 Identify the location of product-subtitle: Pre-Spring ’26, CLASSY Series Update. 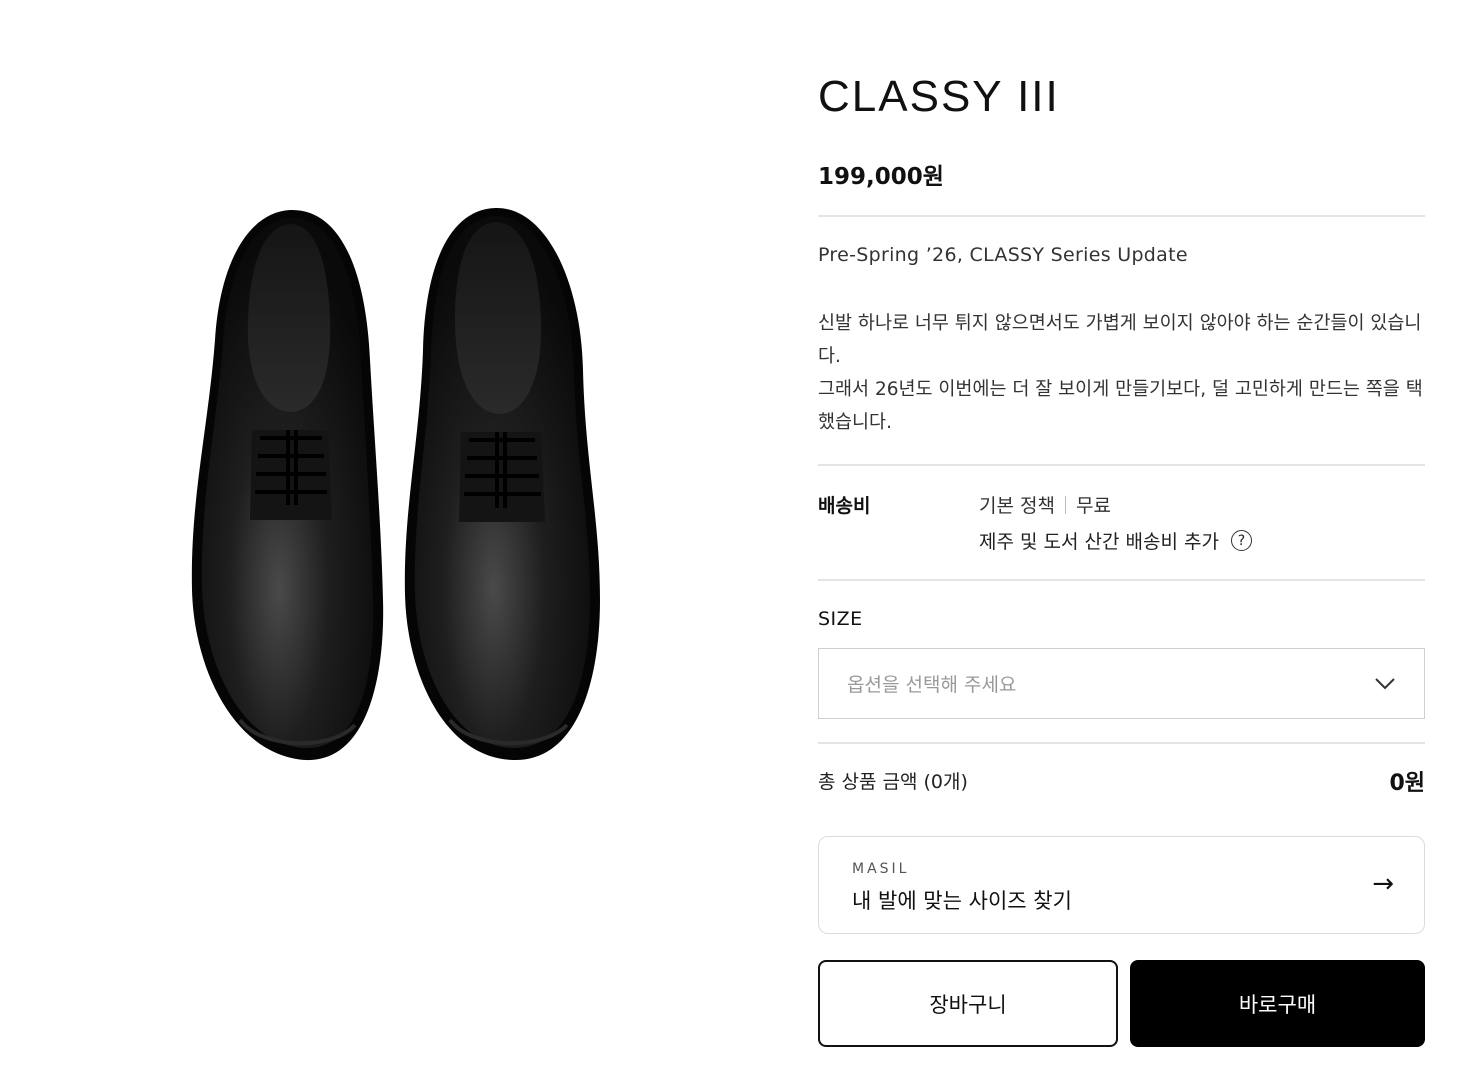
(1003, 255).